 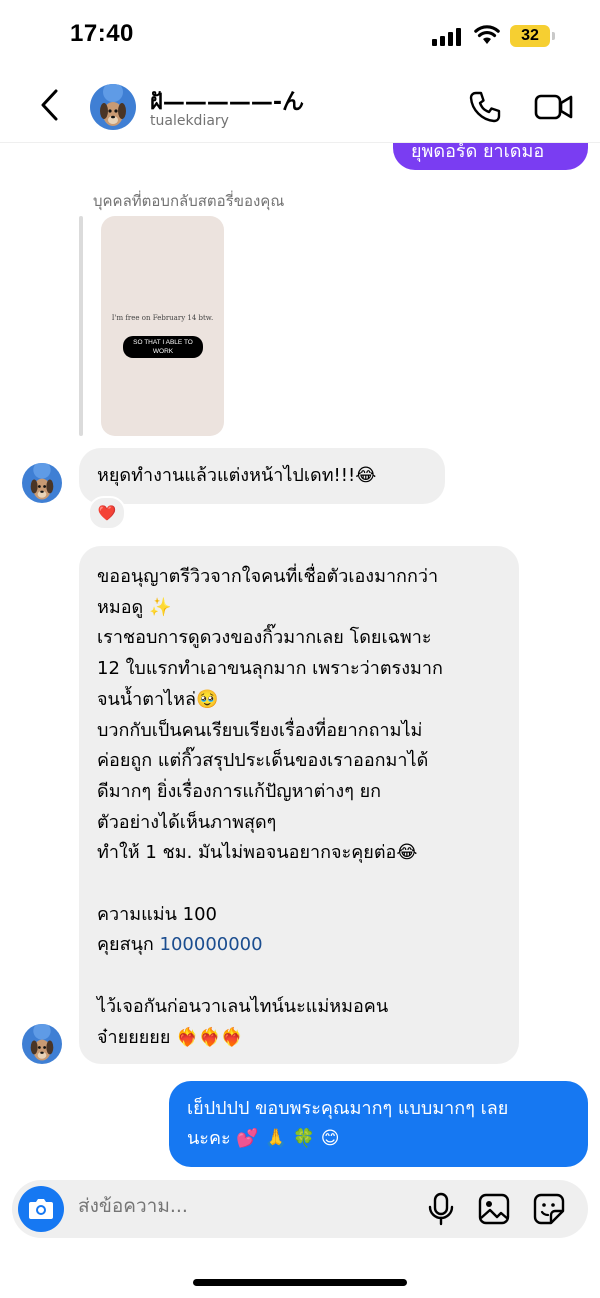 What do you see at coordinates (348, 1108) in the screenshot?
I see `message-line: เย็ปปปป ขอบพระคุณมากๆ แบบมากๆ เลย` at bounding box center [348, 1108].